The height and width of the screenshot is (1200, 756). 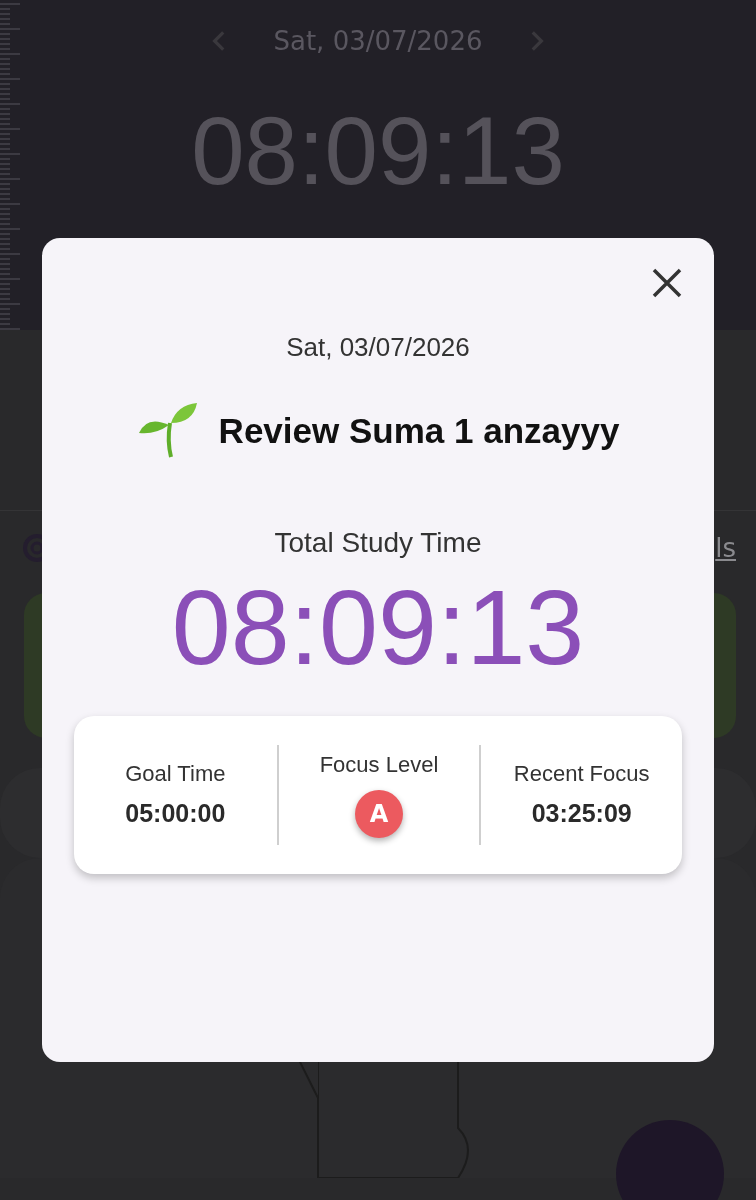 What do you see at coordinates (378, 627) in the screenshot?
I see `total-time: 08:09:13` at bounding box center [378, 627].